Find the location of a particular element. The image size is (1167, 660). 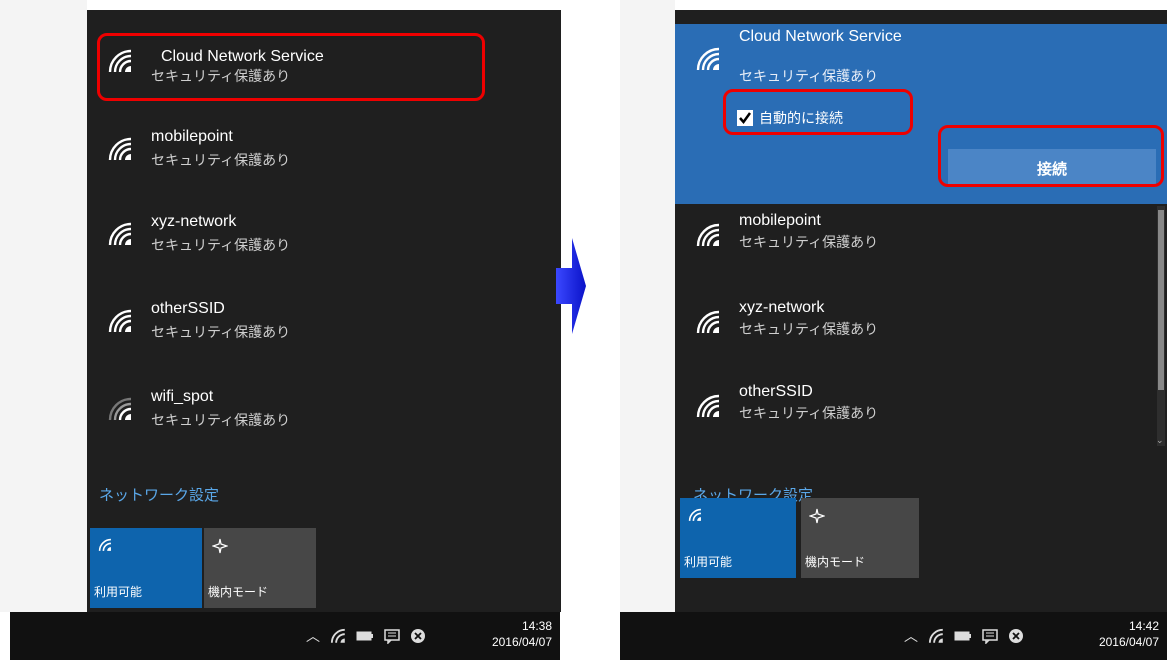

highlight-box-connect is located at coordinates (1051, 156).